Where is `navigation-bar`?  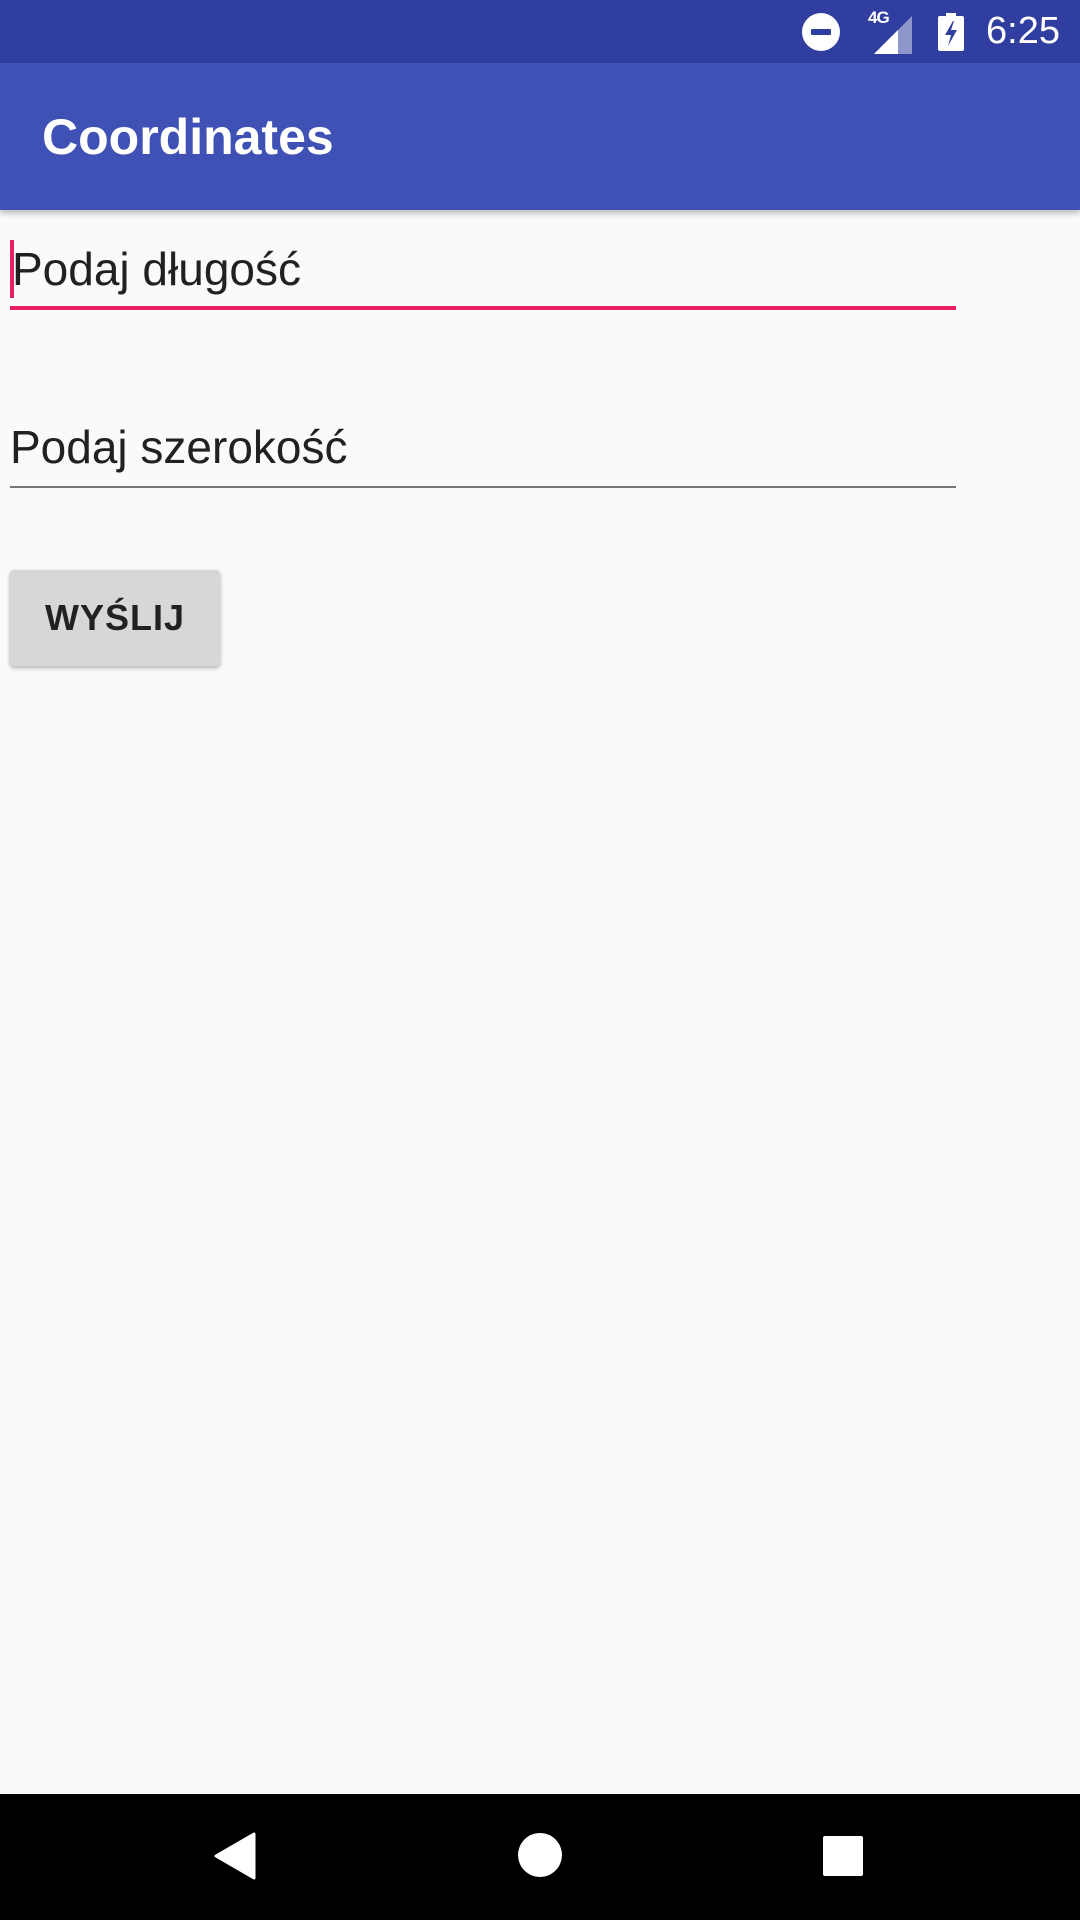 navigation-bar is located at coordinates (540, 1857).